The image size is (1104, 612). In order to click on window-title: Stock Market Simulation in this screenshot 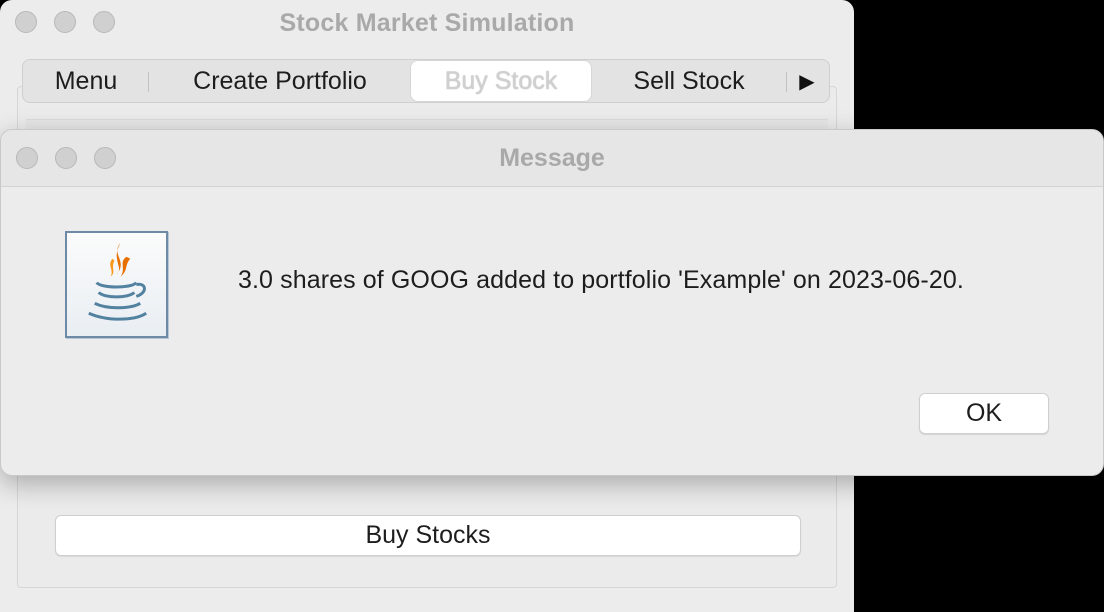, I will do `click(427, 22)`.